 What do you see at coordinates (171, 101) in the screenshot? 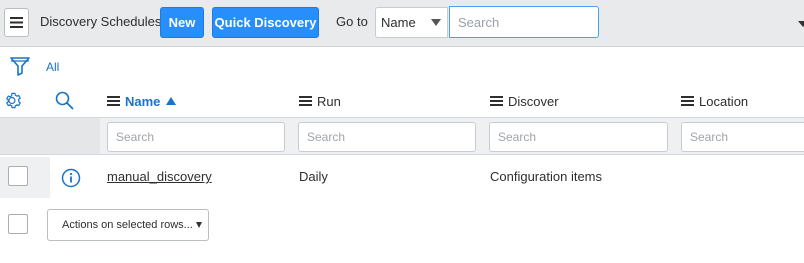
I see `sort-ascending-icon` at bounding box center [171, 101].